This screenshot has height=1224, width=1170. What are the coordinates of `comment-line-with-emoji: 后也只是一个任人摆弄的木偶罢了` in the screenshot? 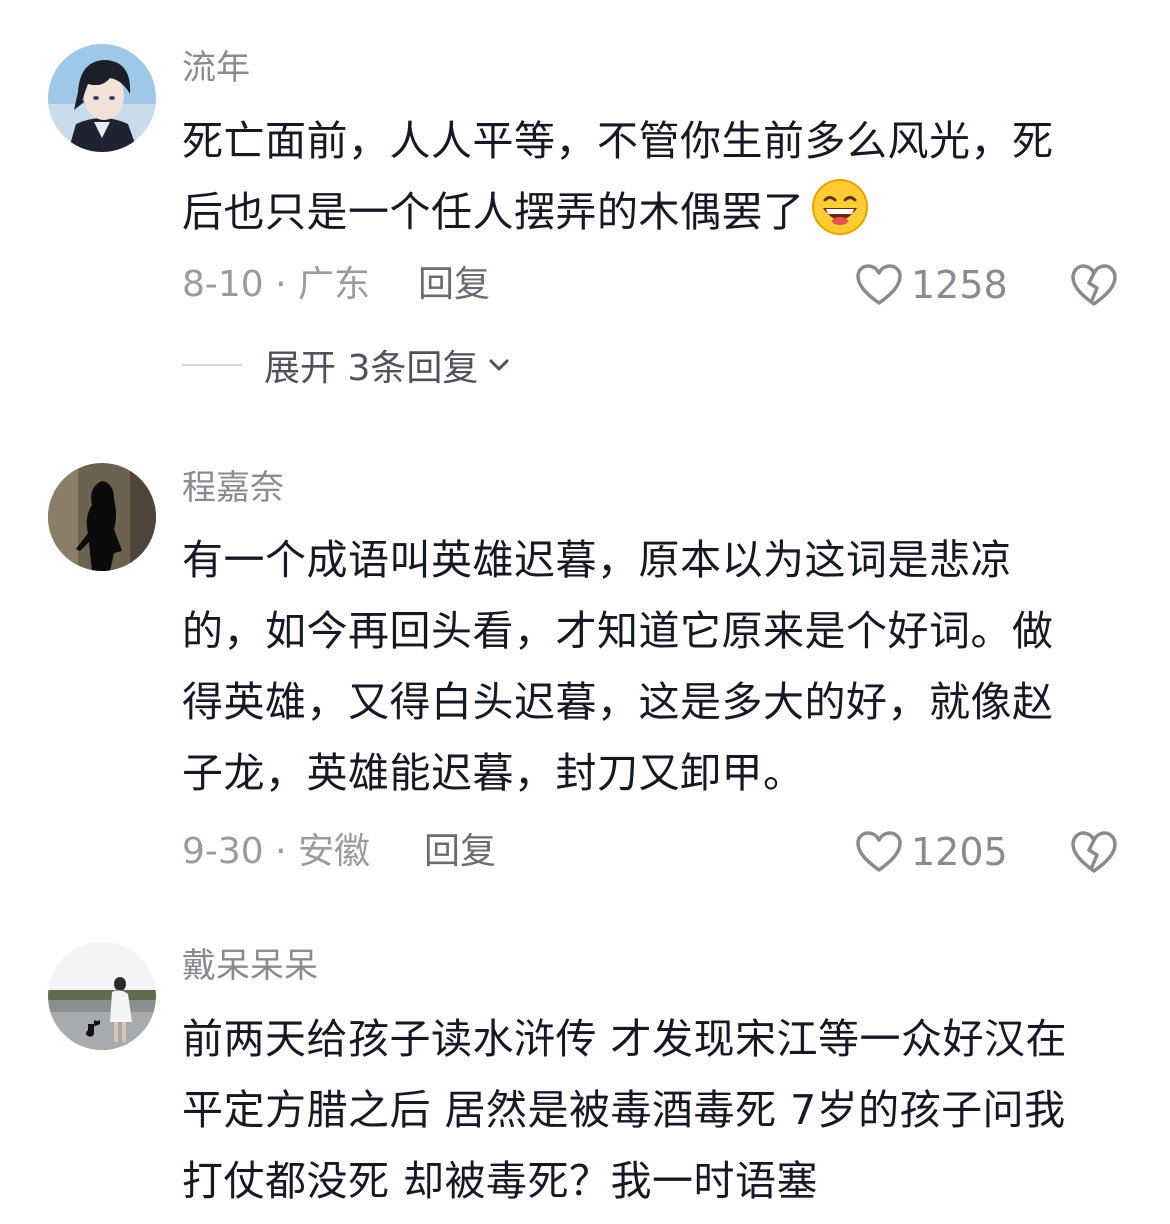 It's located at (649, 212).